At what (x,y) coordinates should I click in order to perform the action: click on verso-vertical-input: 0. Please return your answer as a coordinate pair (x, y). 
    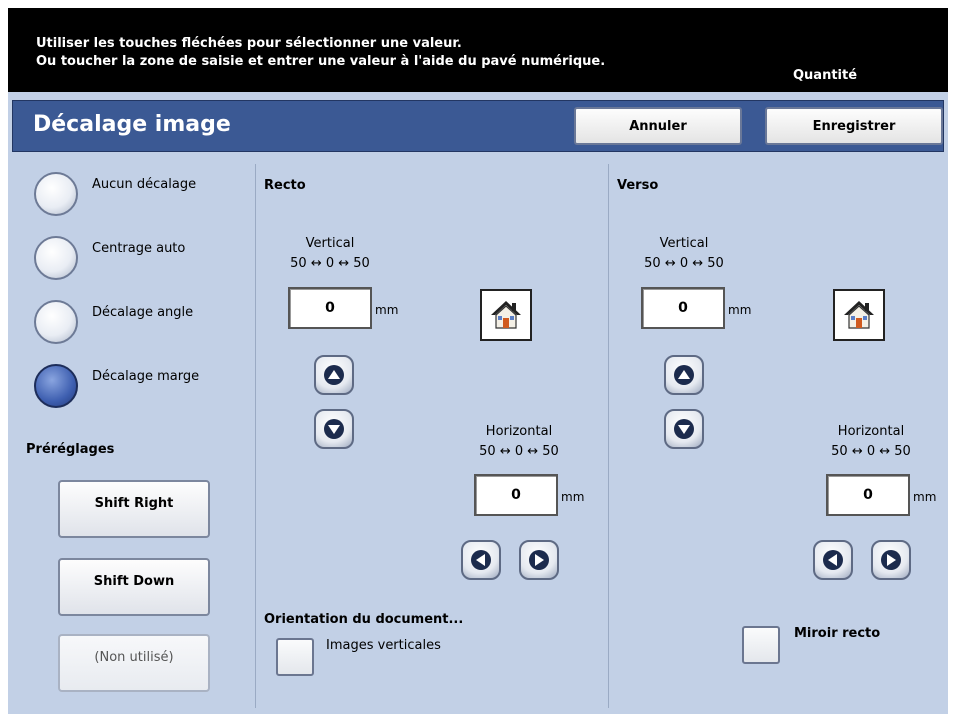
    Looking at the image, I should click on (683, 308).